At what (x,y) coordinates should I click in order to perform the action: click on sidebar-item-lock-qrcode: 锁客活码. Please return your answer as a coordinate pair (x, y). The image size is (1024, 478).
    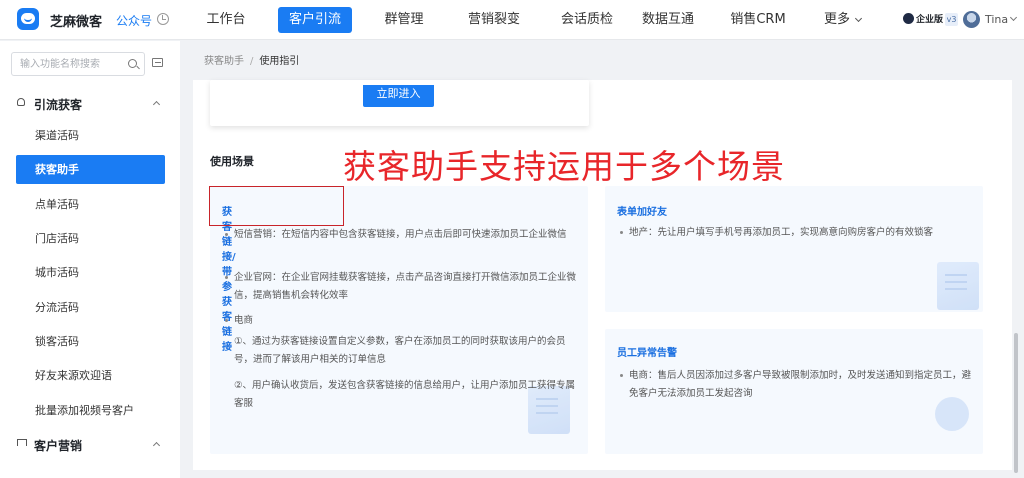
    Looking at the image, I should click on (90, 341).